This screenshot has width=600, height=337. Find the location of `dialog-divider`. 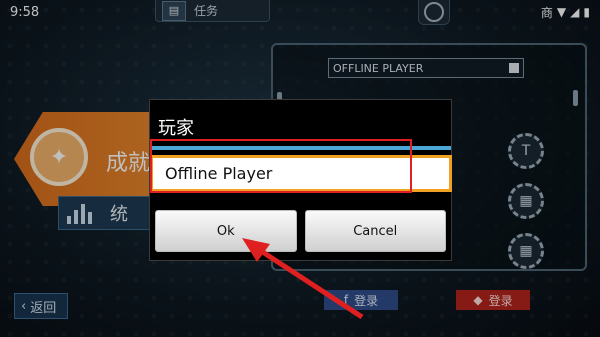

dialog-divider is located at coordinates (300, 148).